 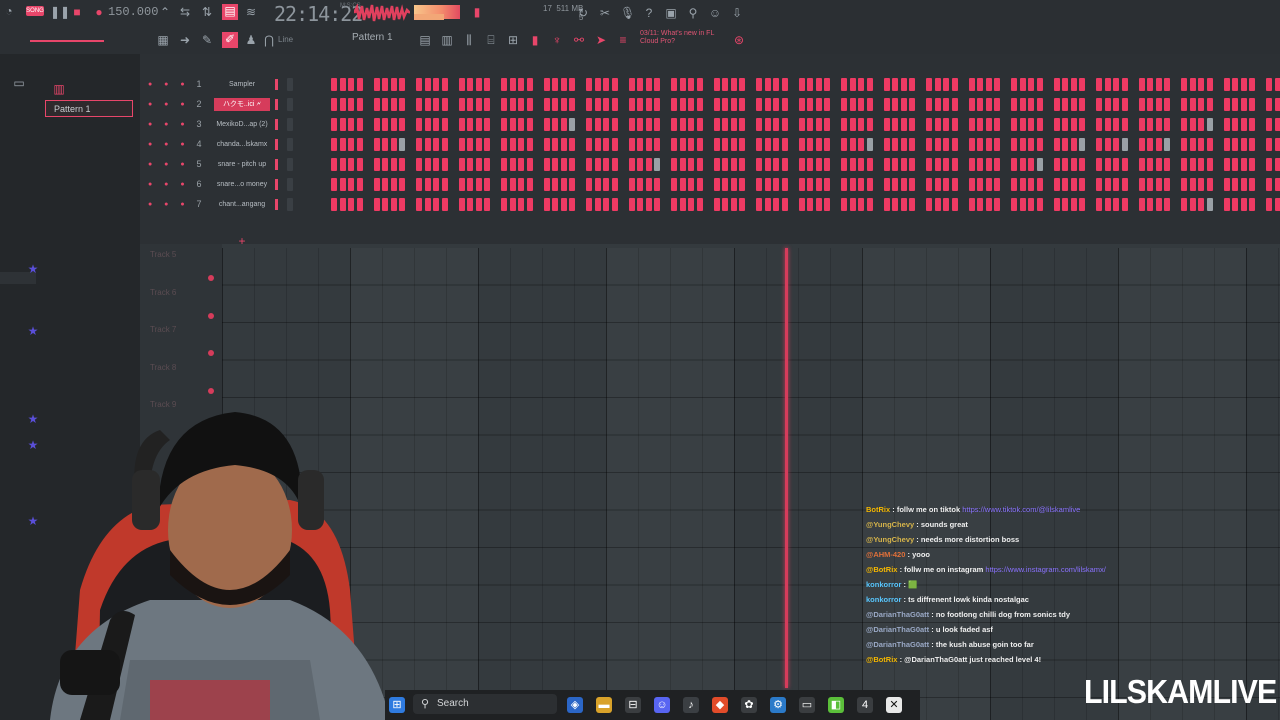 What do you see at coordinates (397, 705) in the screenshot?
I see `windows-start-icon: ⊞` at bounding box center [397, 705].